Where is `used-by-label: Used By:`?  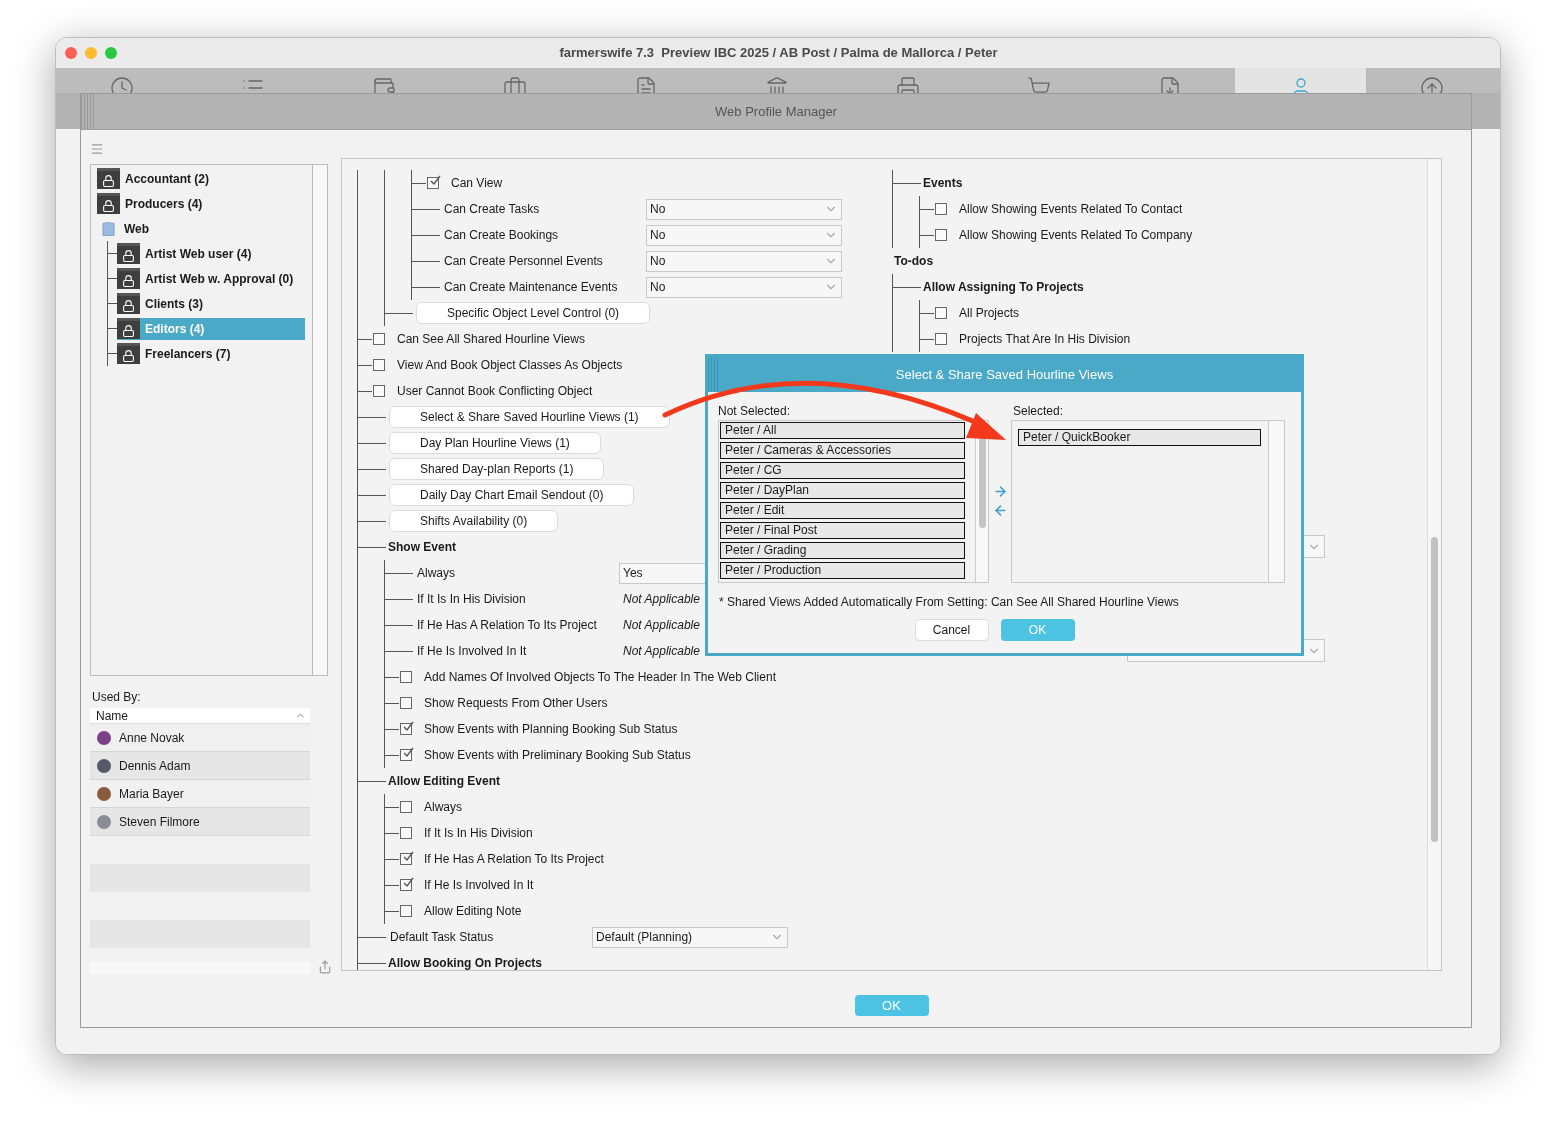 used-by-label: Used By: is located at coordinates (117, 697).